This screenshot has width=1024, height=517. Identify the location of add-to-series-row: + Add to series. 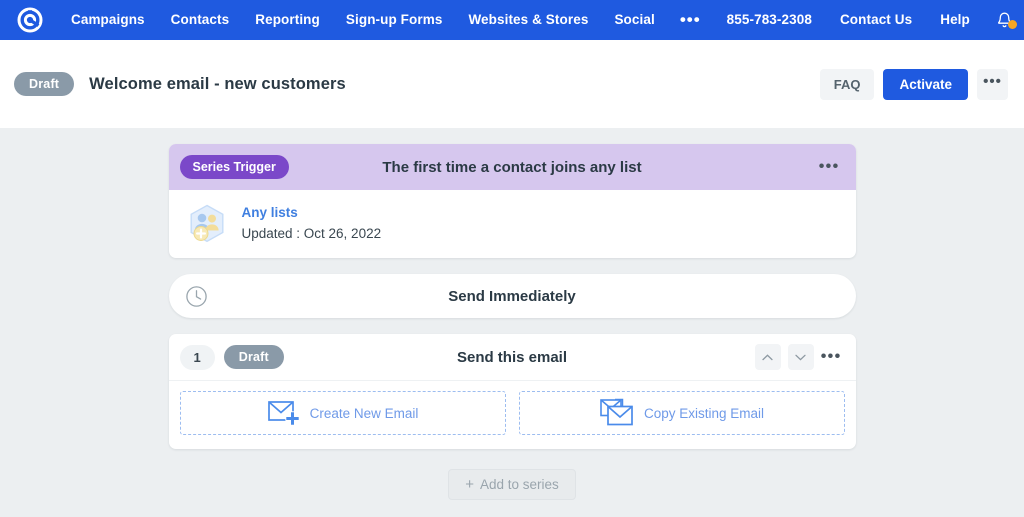
(512, 484).